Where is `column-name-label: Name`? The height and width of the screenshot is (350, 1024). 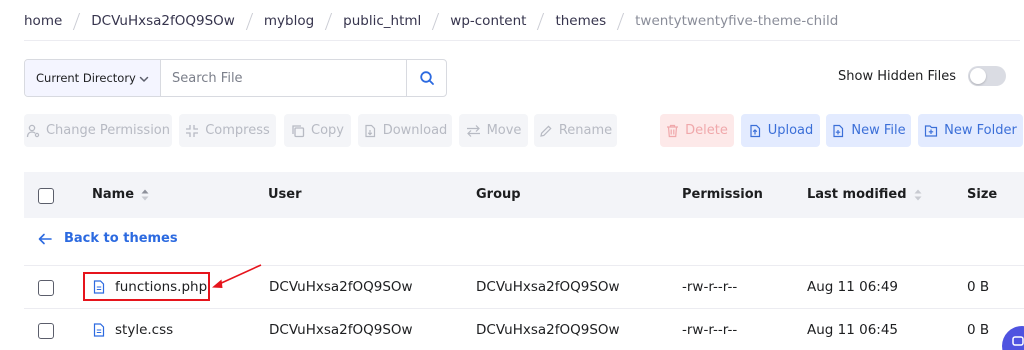
column-name-label: Name is located at coordinates (113, 194).